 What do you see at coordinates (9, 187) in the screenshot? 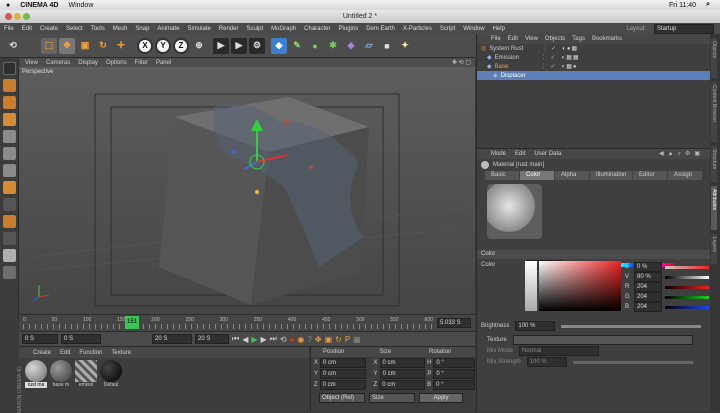
I see `axis-mode-icon` at bounding box center [9, 187].